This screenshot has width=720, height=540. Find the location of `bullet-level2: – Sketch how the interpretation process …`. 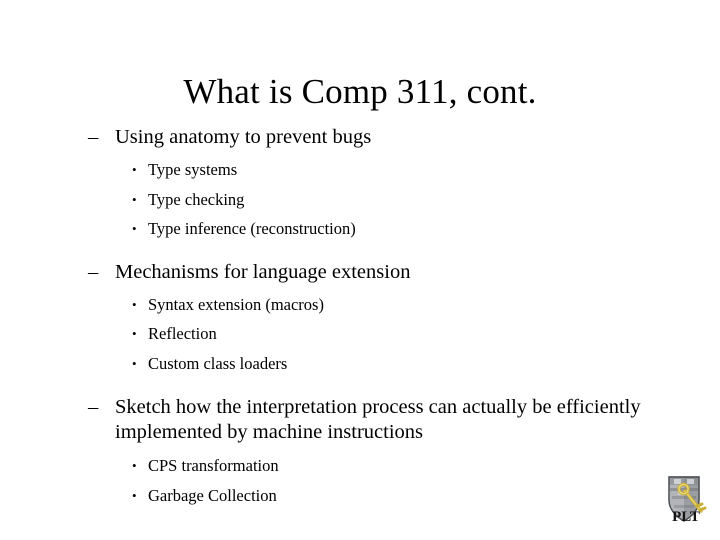

bullet-level2: – Sketch how the interpretation process … is located at coordinates (368, 420).